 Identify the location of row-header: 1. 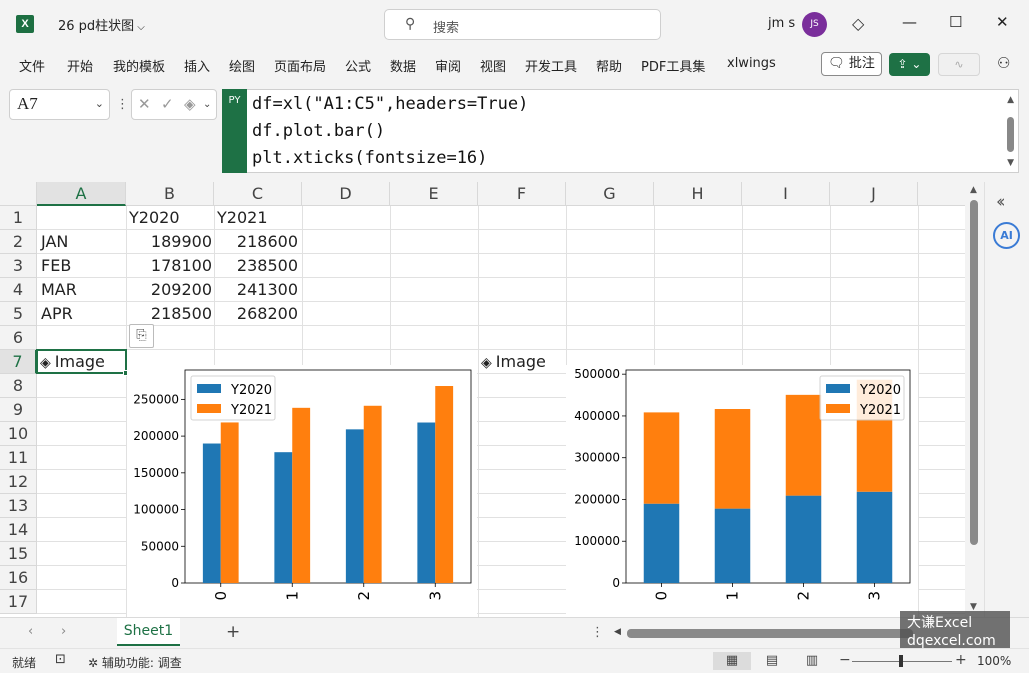
(18, 218).